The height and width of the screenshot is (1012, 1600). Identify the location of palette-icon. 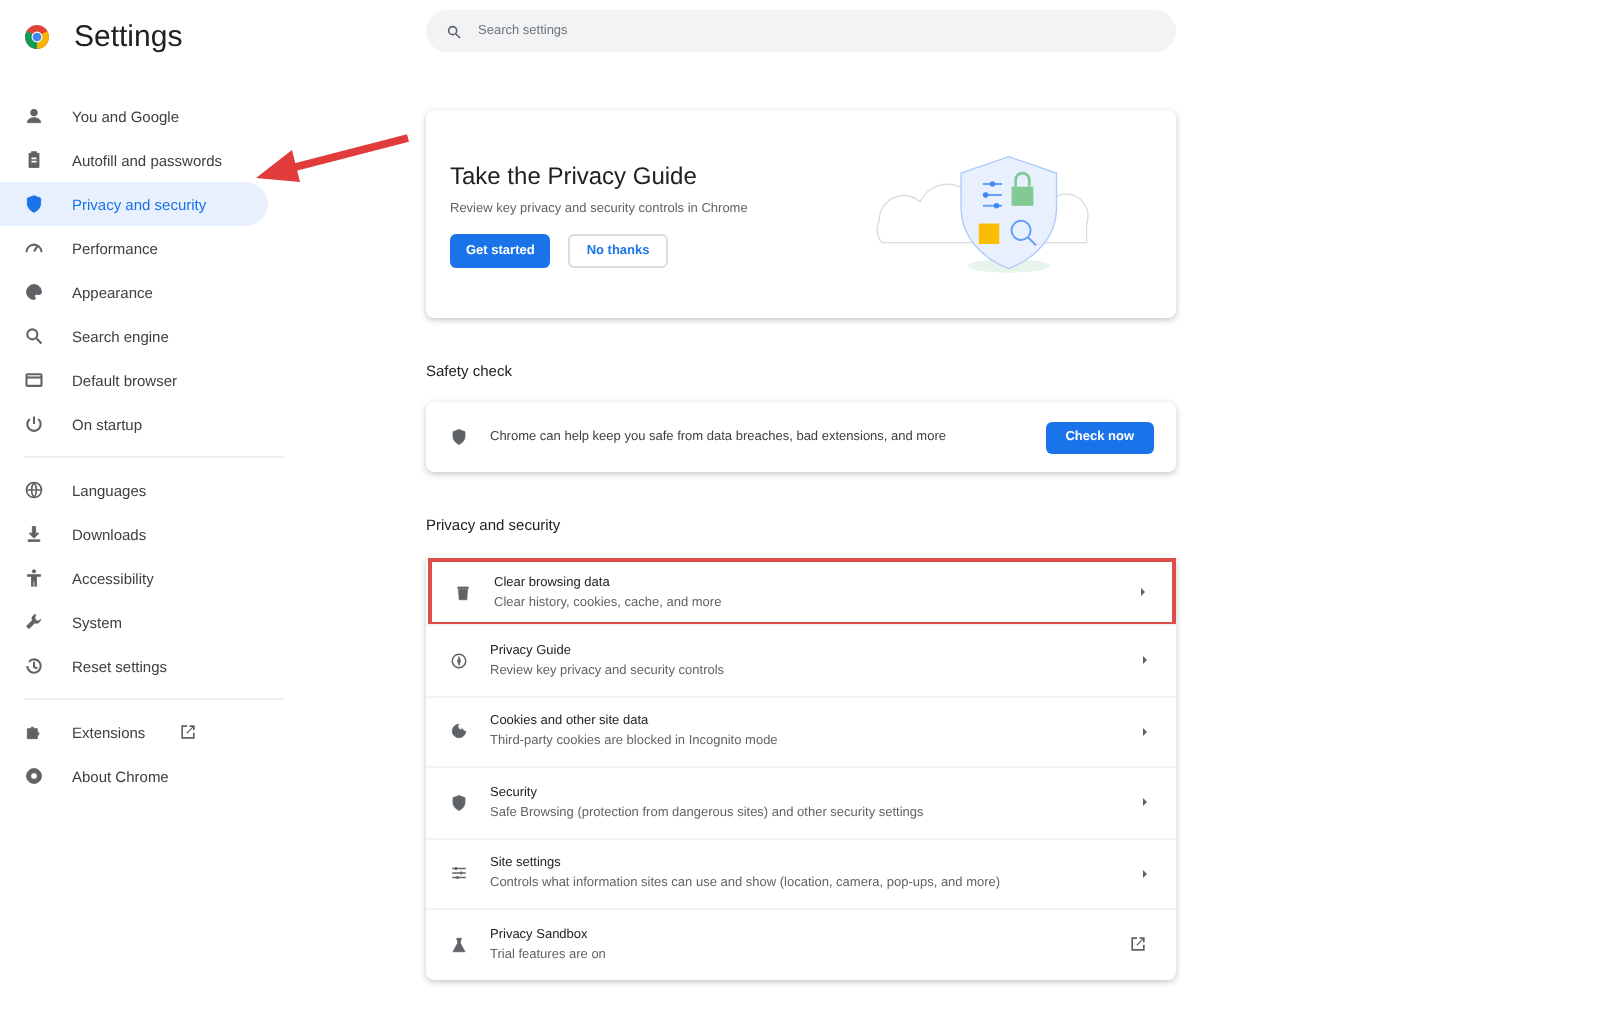
(34, 292).